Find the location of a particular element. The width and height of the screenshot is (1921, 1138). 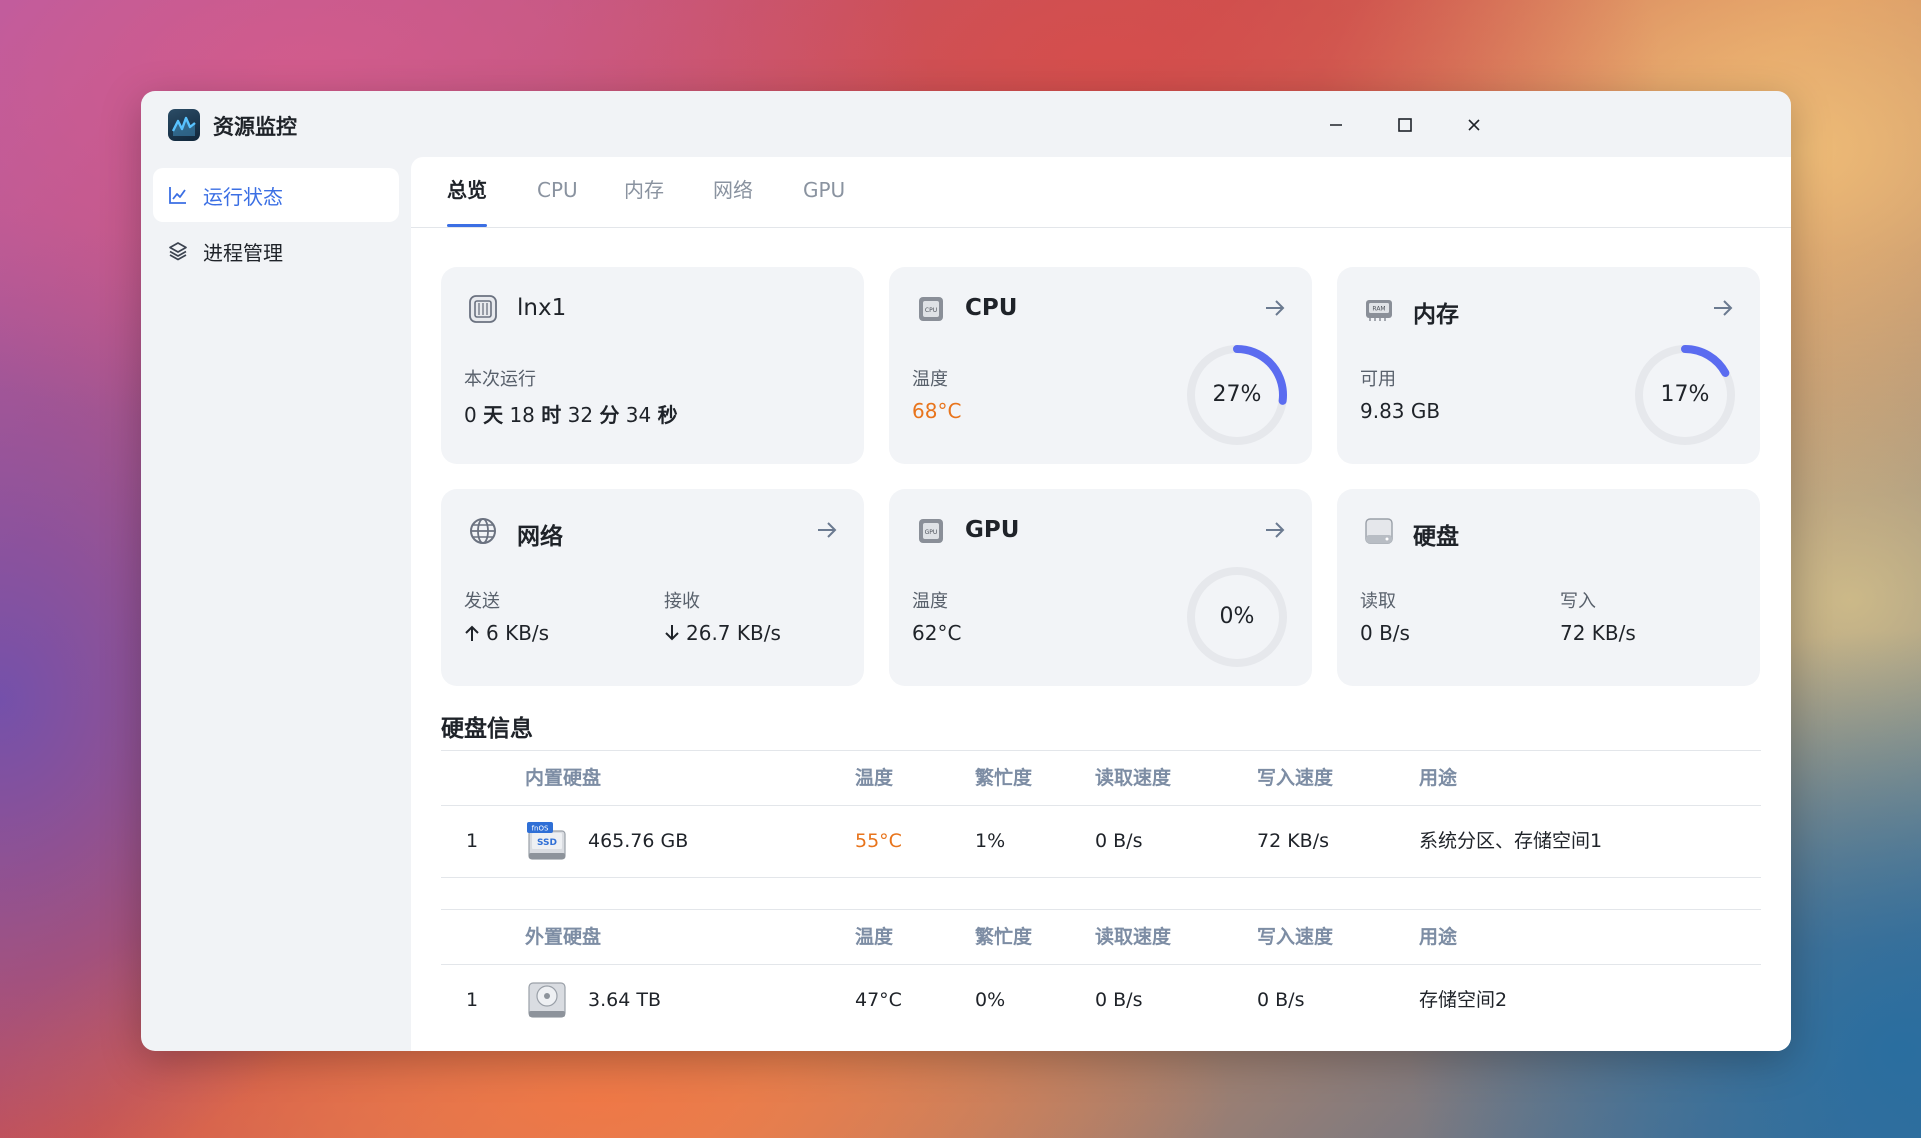

host-card: lnx1 本次运行 0 天 18 时 32 分 34 秒 is located at coordinates (652, 365).